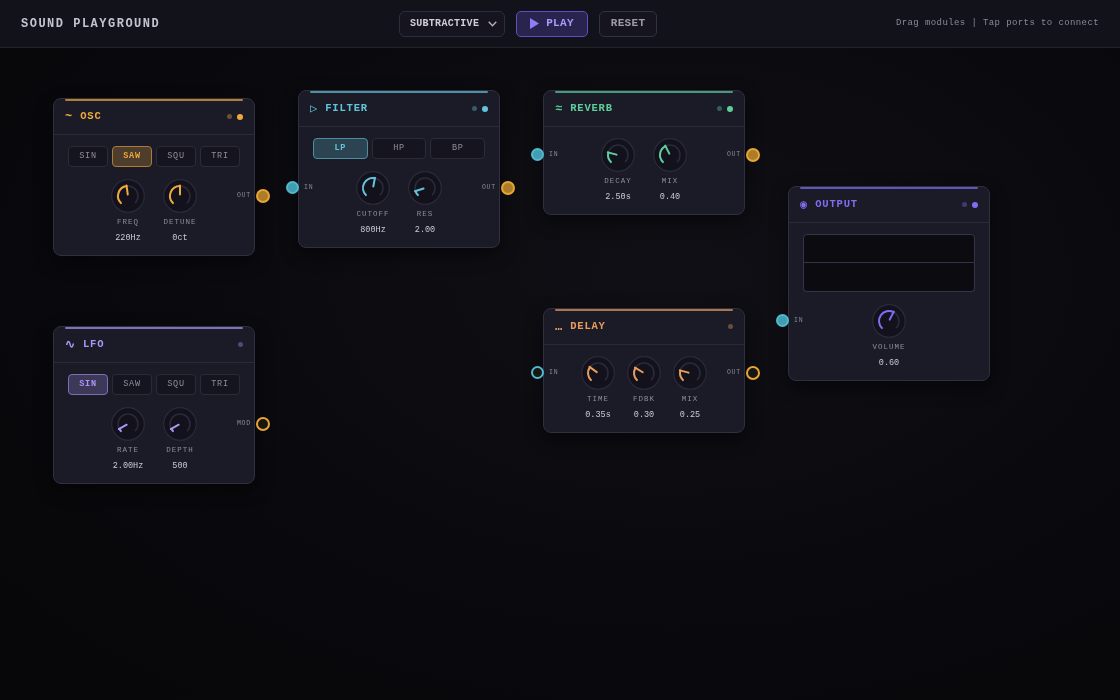 This screenshot has height=700, width=1120. What do you see at coordinates (128, 238) in the screenshot?
I see `knob-value: 220Hz` at bounding box center [128, 238].